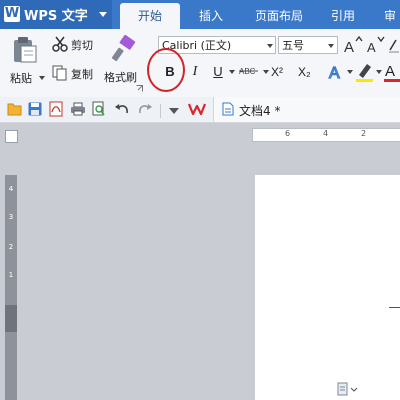  What do you see at coordinates (78, 109) in the screenshot?
I see `print-icon` at bounding box center [78, 109].